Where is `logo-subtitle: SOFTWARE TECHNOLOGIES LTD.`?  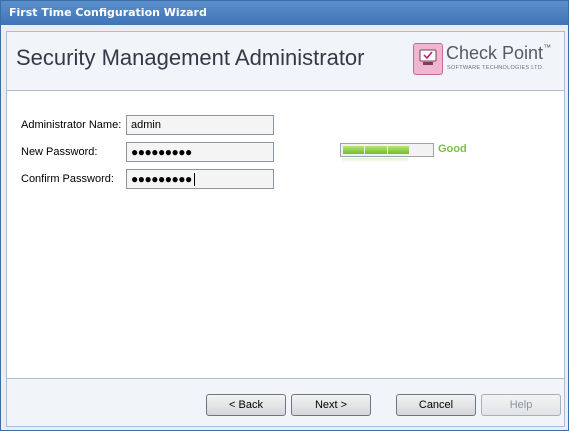 logo-subtitle: SOFTWARE TECHNOLOGIES LTD. is located at coordinates (495, 68).